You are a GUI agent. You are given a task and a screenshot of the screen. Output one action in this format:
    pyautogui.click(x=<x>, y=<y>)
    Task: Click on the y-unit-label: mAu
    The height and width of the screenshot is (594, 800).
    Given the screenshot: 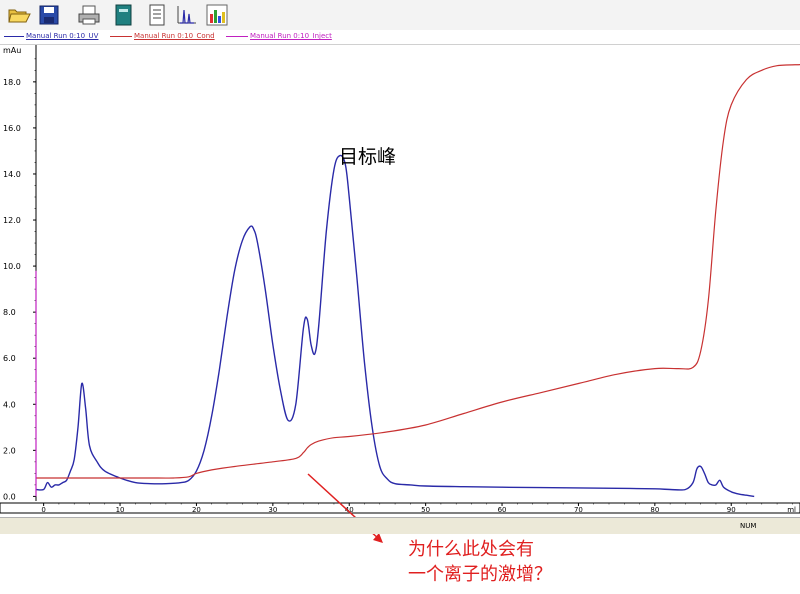 What is the action you would take?
    pyautogui.click(x=12, y=50)
    